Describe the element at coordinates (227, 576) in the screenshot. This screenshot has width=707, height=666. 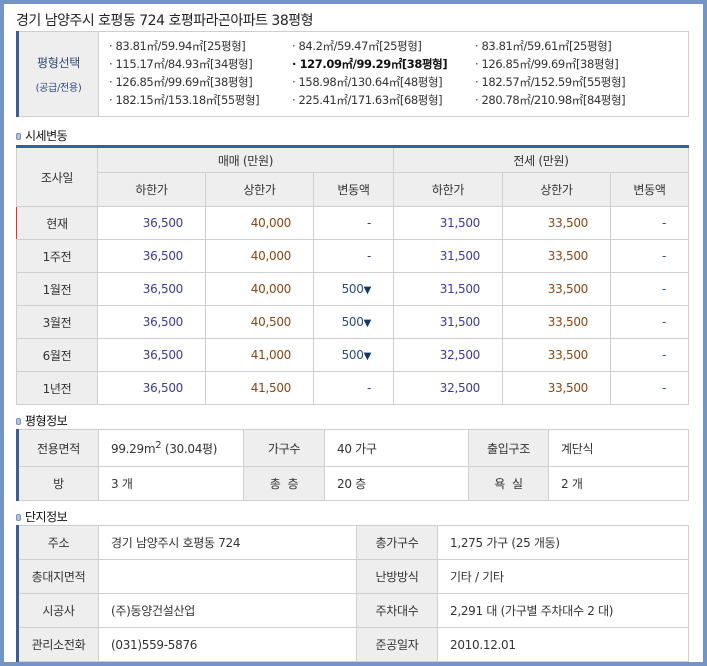
I see `land-area-value` at that location.